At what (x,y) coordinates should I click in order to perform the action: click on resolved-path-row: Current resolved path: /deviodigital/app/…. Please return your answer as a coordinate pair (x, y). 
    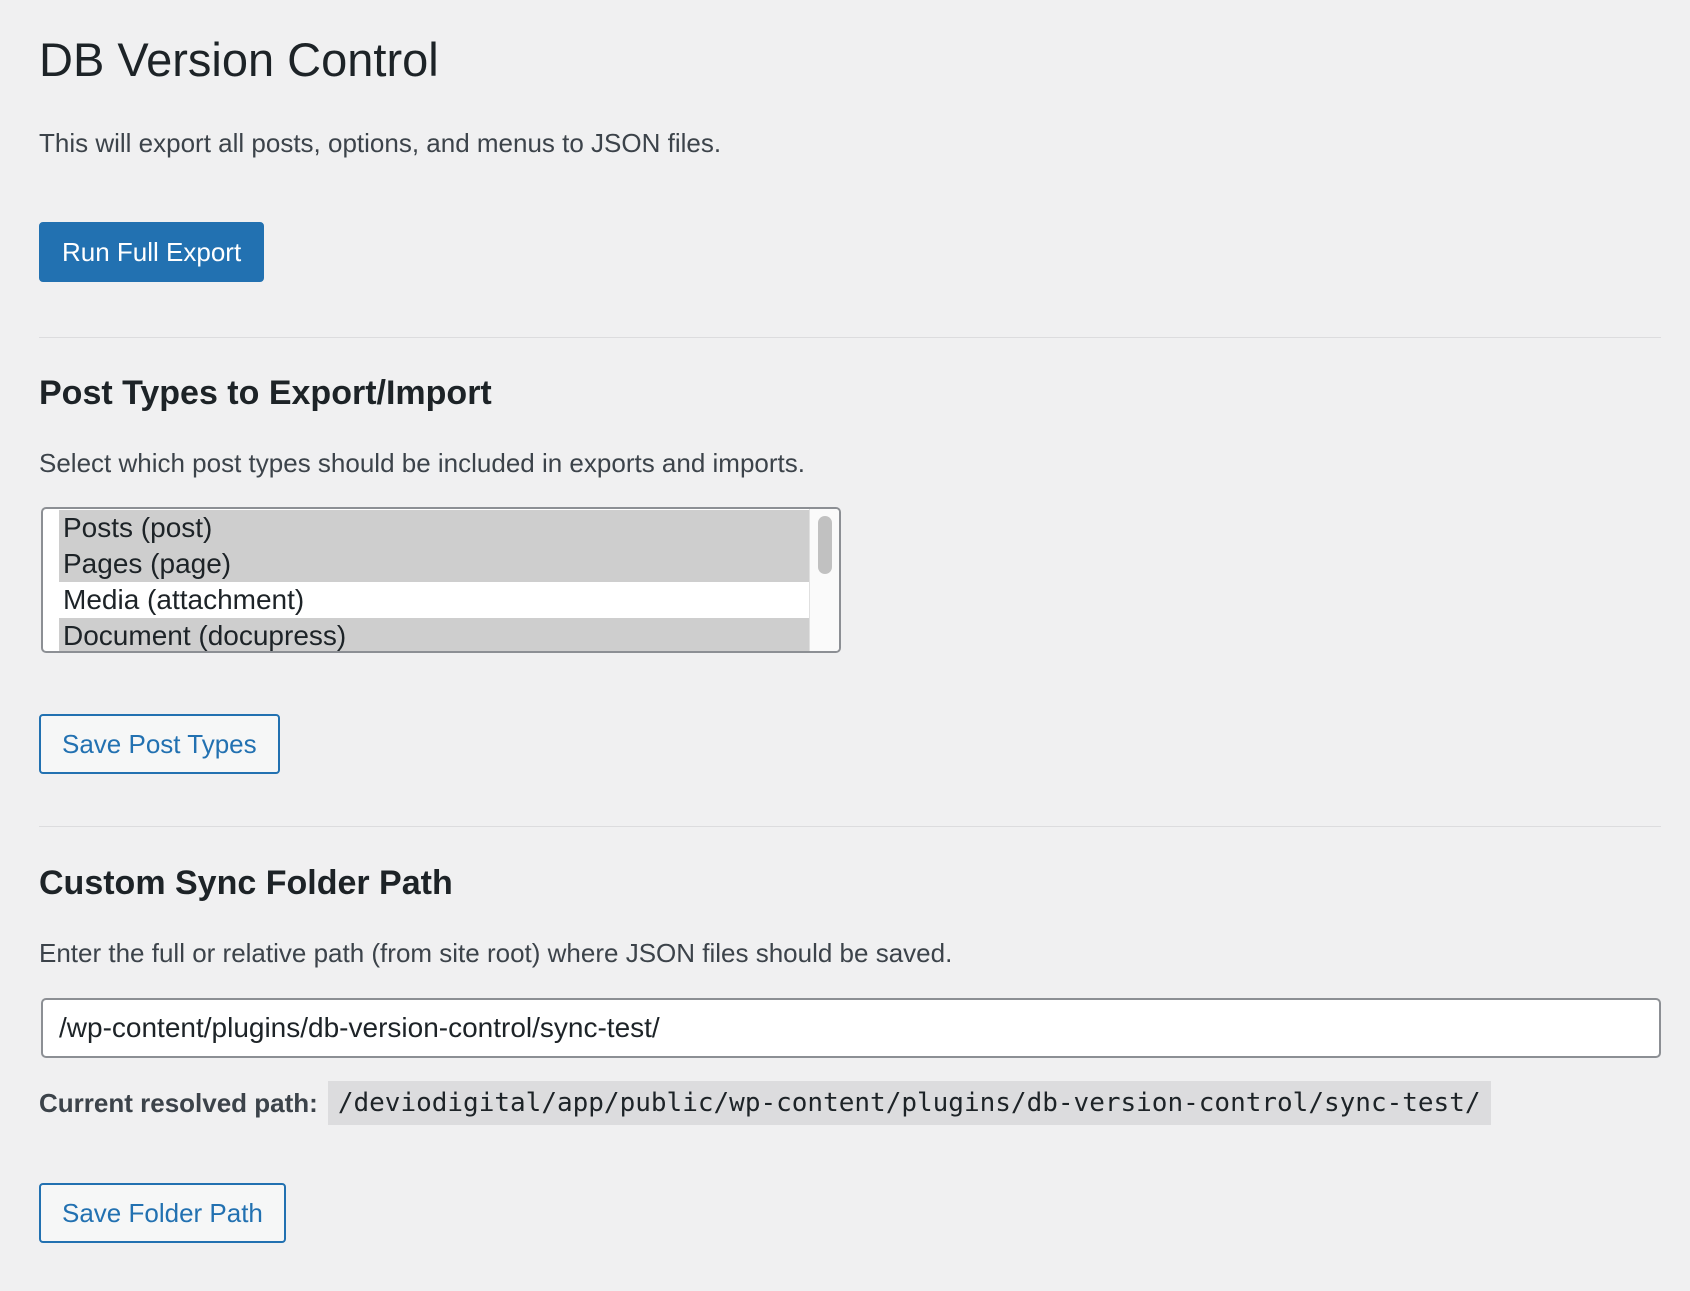
    Looking at the image, I should click on (765, 1103).